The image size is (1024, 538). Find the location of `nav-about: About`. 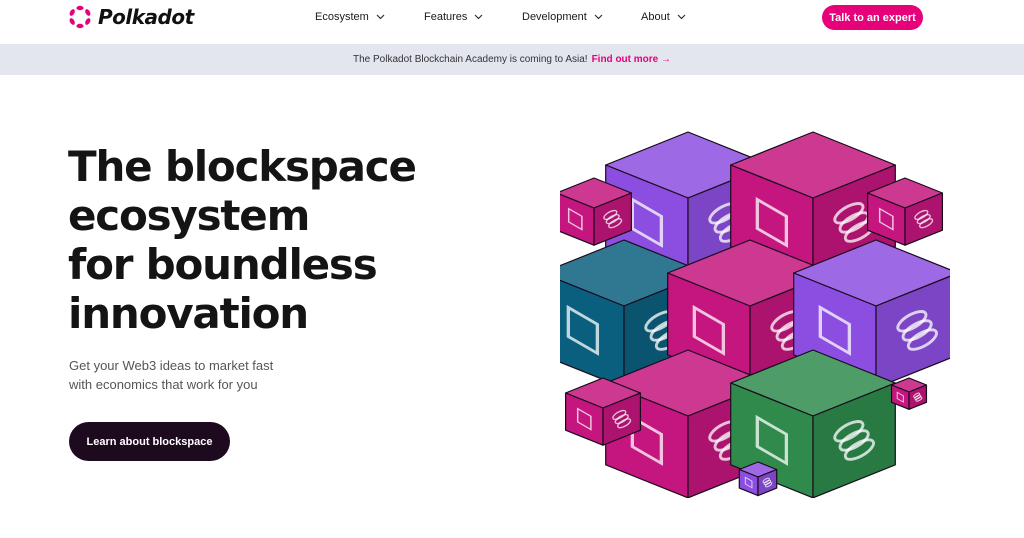

nav-about: About is located at coordinates (663, 17).